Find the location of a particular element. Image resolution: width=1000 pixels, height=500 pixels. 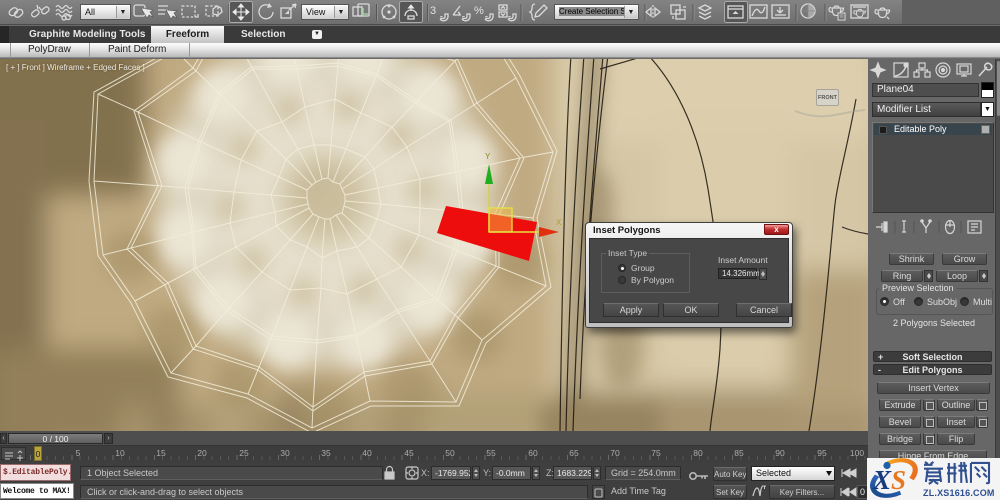

svg-text: S is located at coordinates (898, 480).